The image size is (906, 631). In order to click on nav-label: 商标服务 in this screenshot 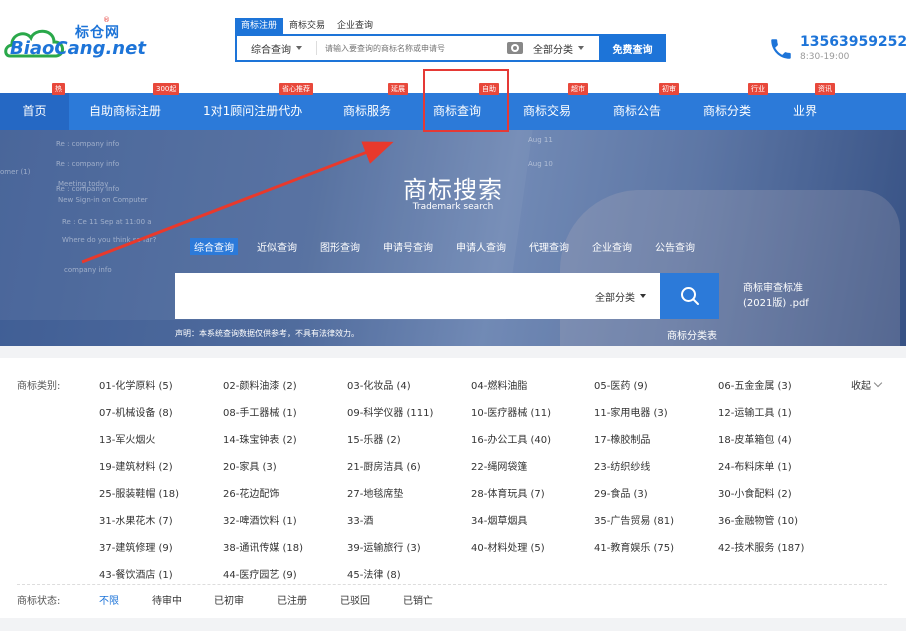, I will do `click(367, 111)`.